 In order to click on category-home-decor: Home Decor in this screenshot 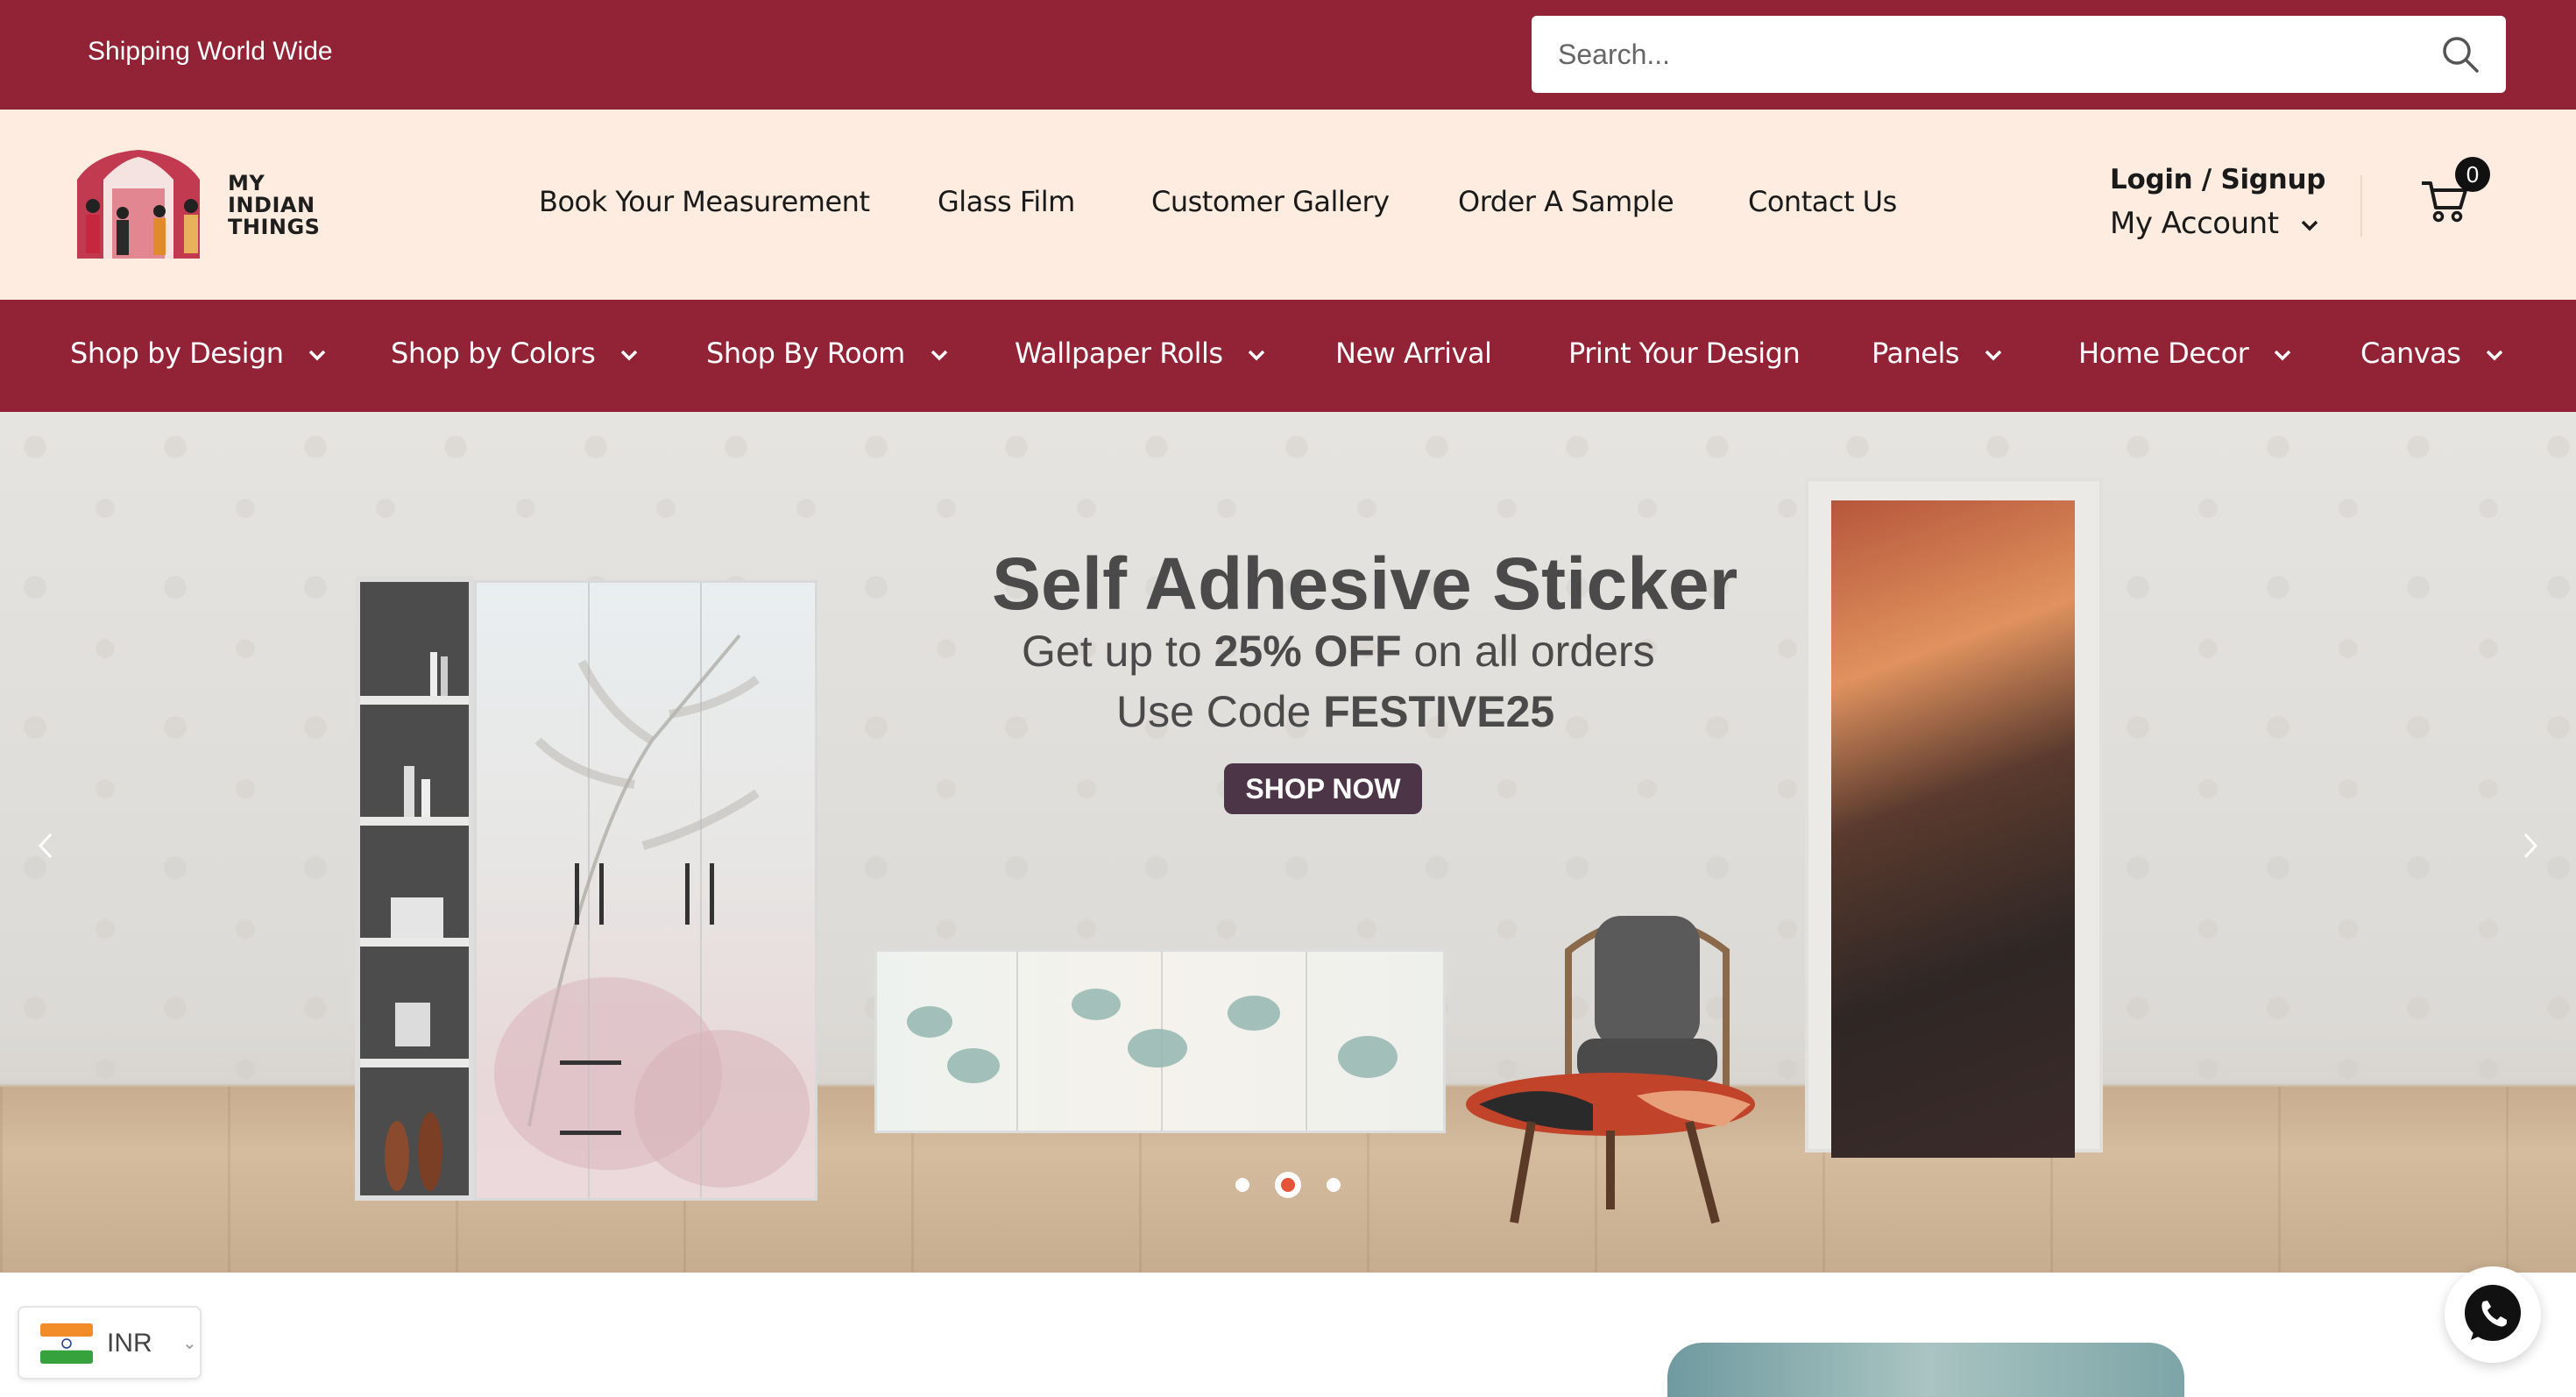, I will do `click(2185, 353)`.